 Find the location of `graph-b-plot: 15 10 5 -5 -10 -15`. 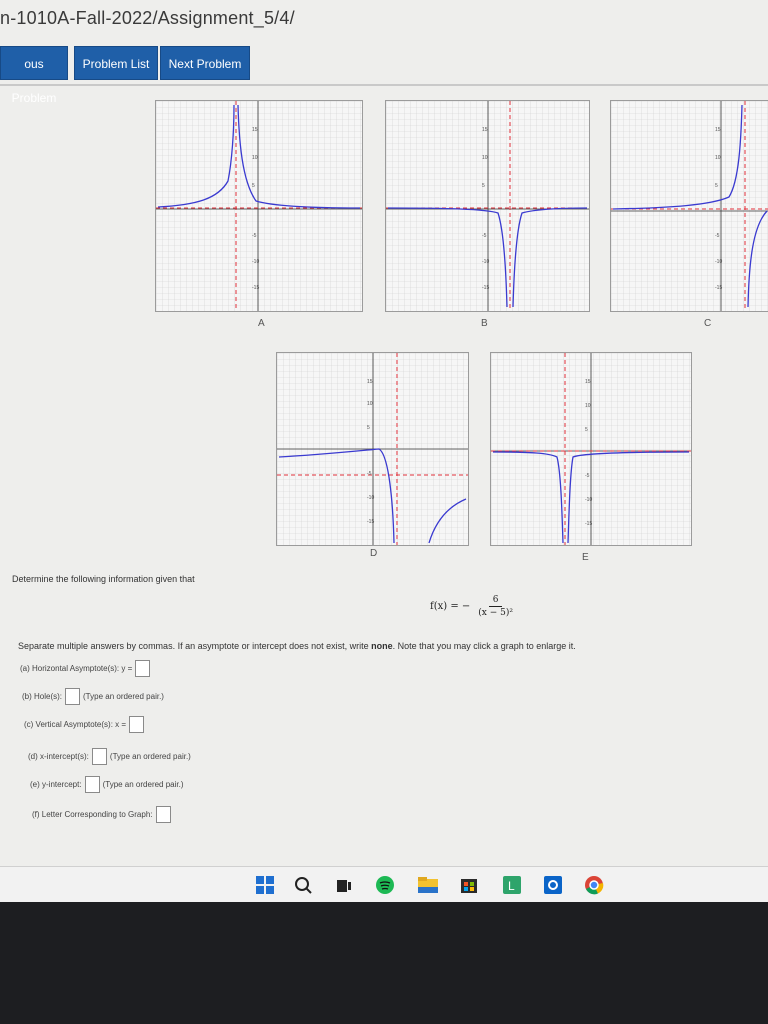

graph-b-plot: 15 10 5 -5 -10 -15 is located at coordinates (487, 206).